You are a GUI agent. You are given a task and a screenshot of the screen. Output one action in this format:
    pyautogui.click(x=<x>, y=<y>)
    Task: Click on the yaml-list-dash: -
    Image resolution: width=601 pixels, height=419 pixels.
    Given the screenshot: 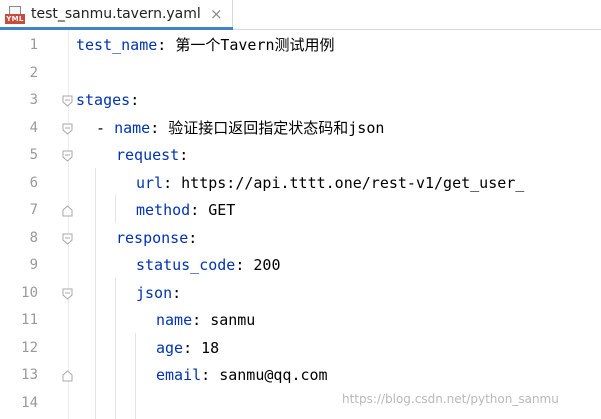 What is the action you would take?
    pyautogui.click(x=105, y=128)
    